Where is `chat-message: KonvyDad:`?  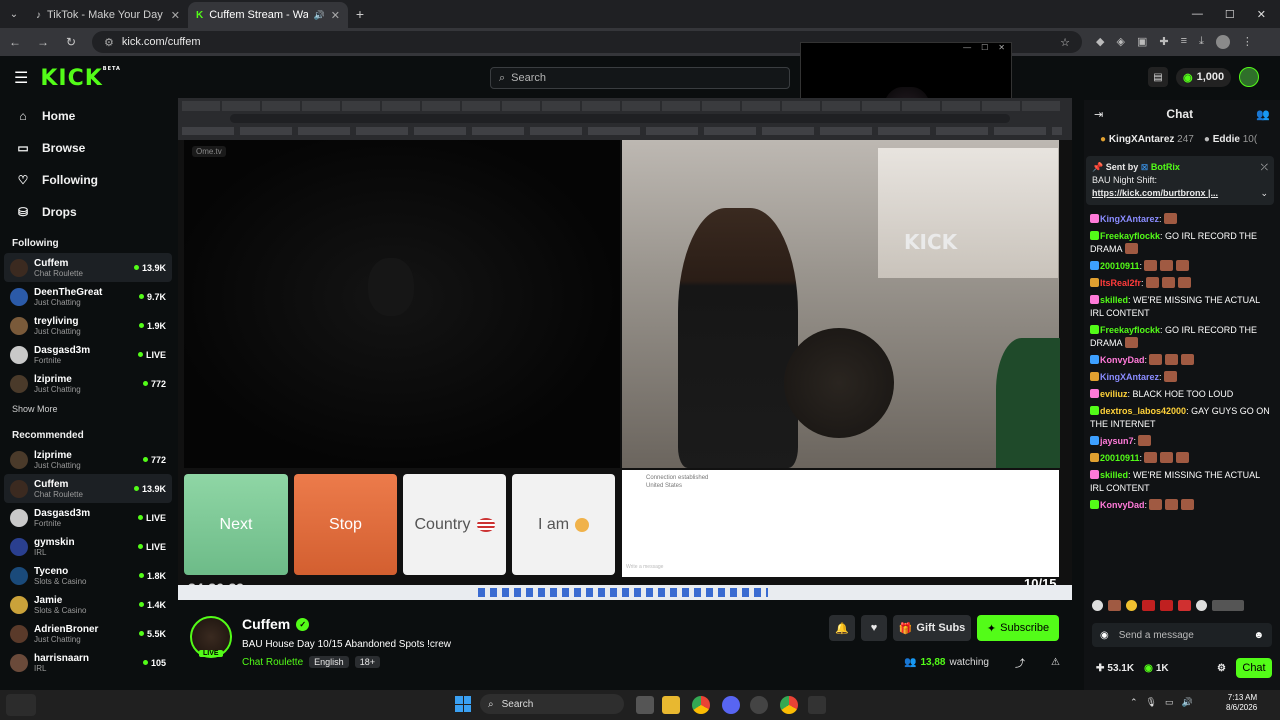
chat-message: KonvyDad: is located at coordinates (1182, 505).